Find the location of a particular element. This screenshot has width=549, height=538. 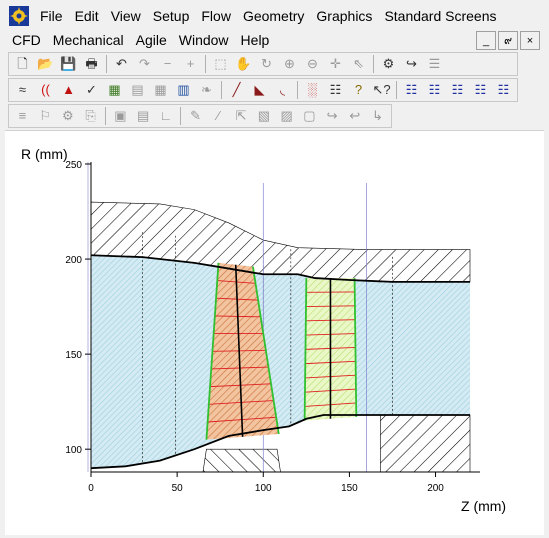

check-icon: ✓ is located at coordinates (92, 90).